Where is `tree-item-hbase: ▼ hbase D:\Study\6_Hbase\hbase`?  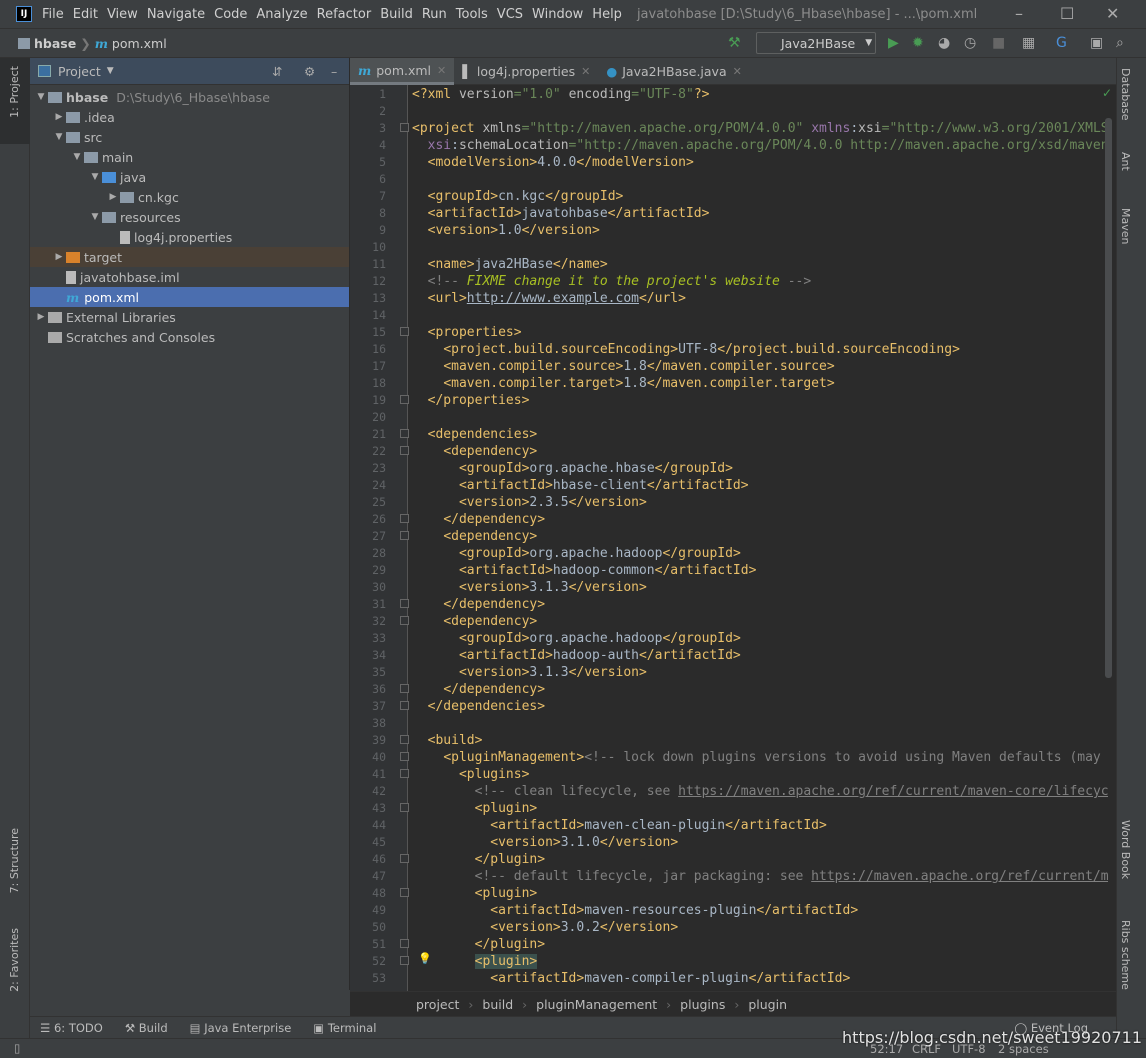
tree-item-hbase: ▼ hbase D:\Study\6_Hbase\hbase is located at coordinates (189, 97).